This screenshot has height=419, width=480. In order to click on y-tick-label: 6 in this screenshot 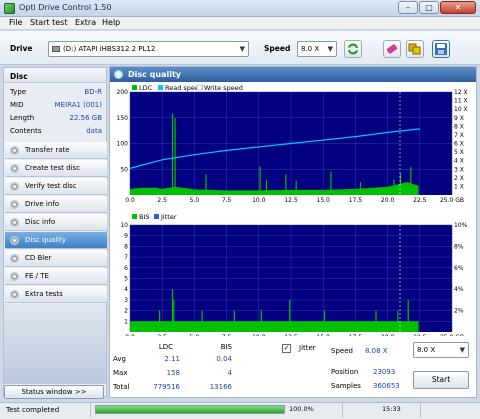, I will do `click(126, 268)`.